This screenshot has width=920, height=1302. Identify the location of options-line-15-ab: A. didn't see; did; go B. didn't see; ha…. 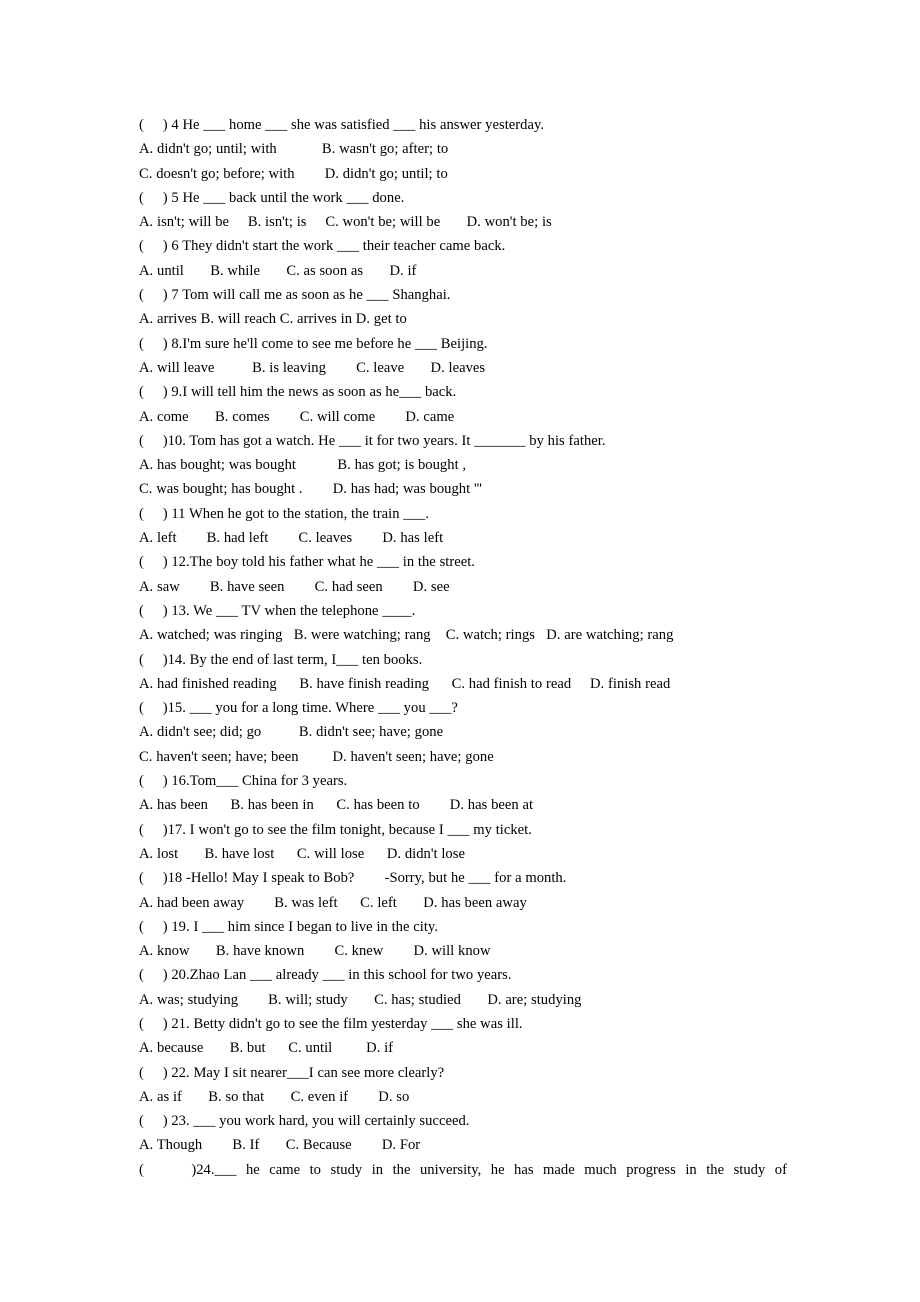
(291, 732).